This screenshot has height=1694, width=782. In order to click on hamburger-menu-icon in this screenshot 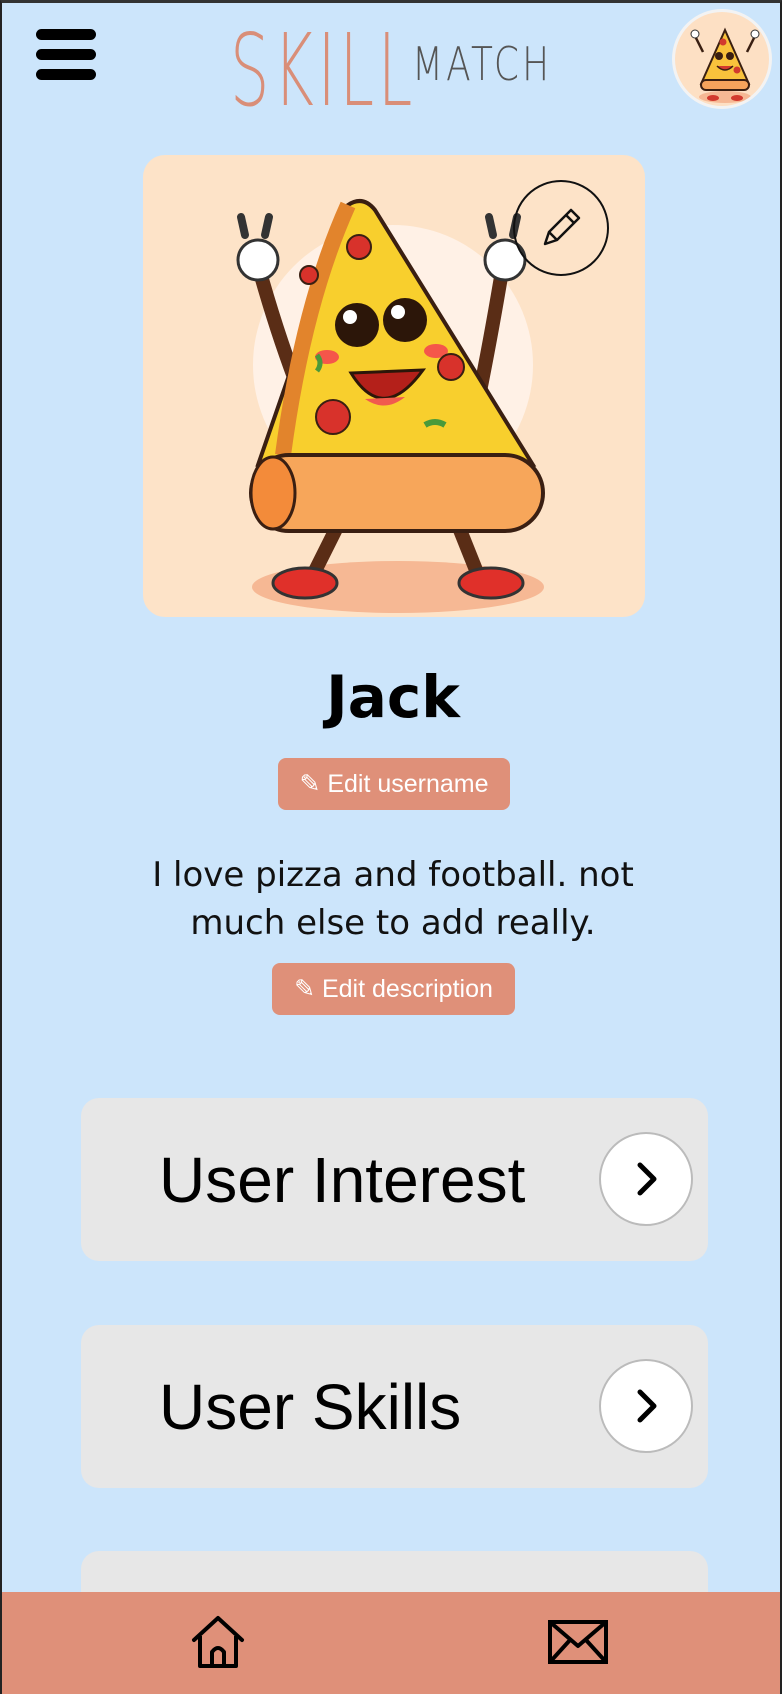, I will do `click(66, 57)`.